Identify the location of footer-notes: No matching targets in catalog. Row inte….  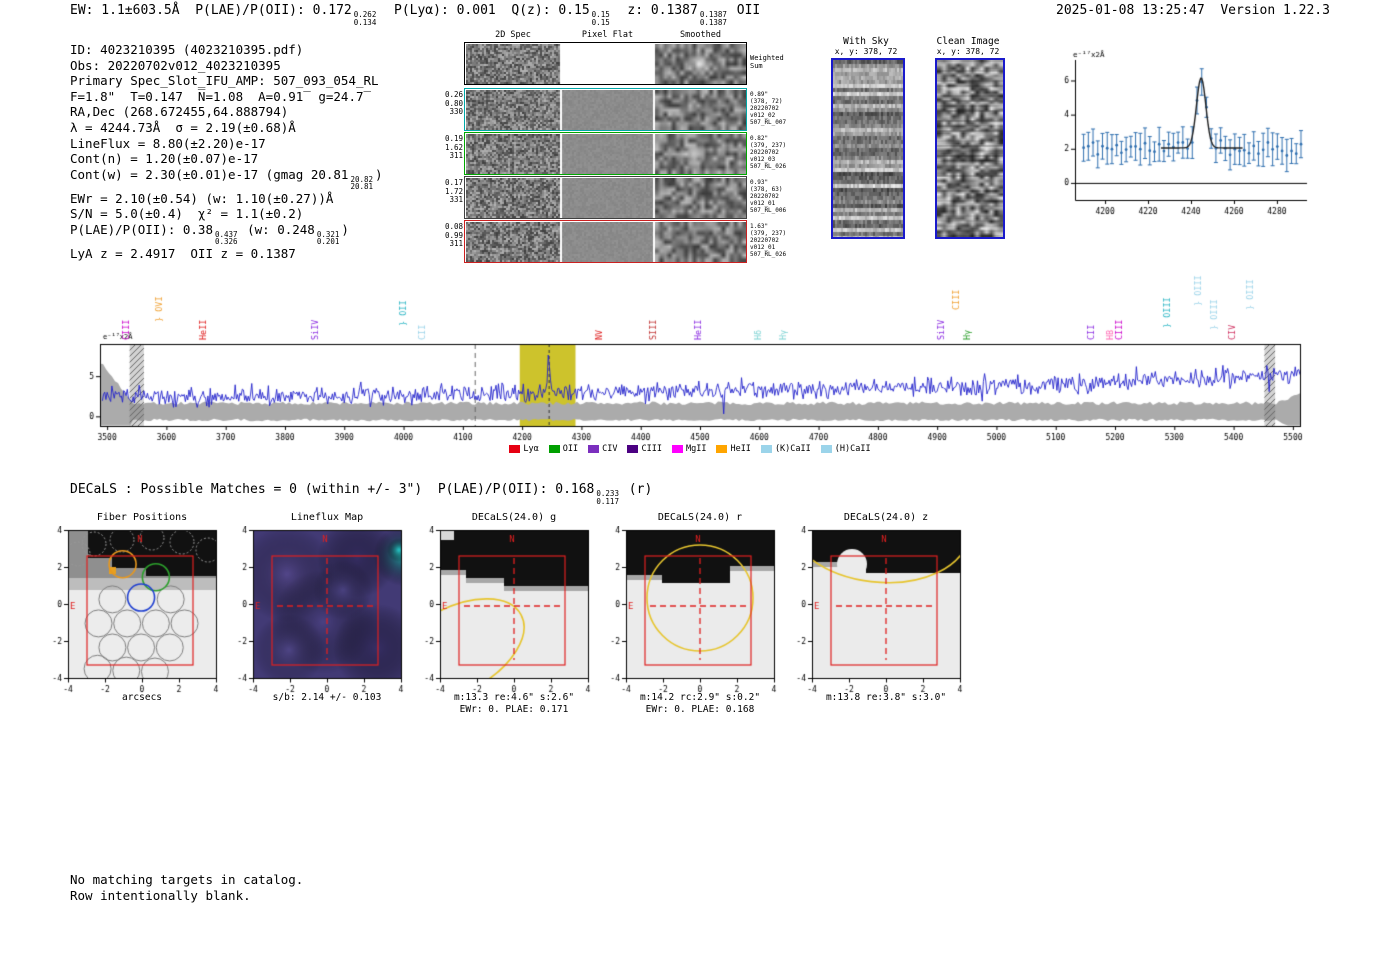
(186, 887).